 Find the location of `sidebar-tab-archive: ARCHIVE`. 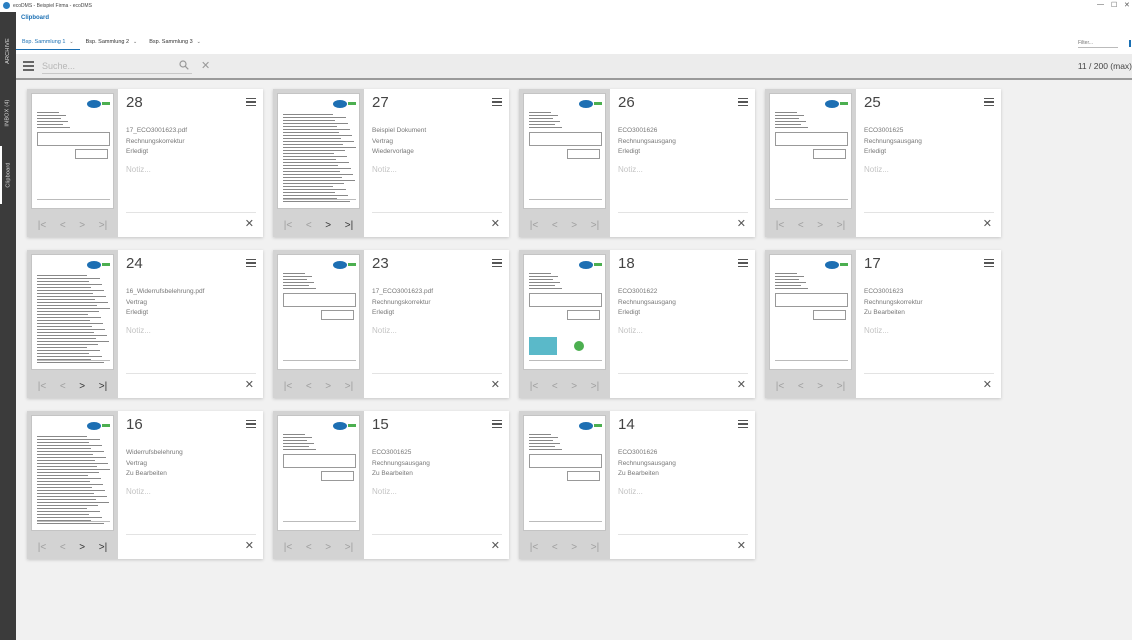

sidebar-tab-archive: ARCHIVE is located at coordinates (8, 51).